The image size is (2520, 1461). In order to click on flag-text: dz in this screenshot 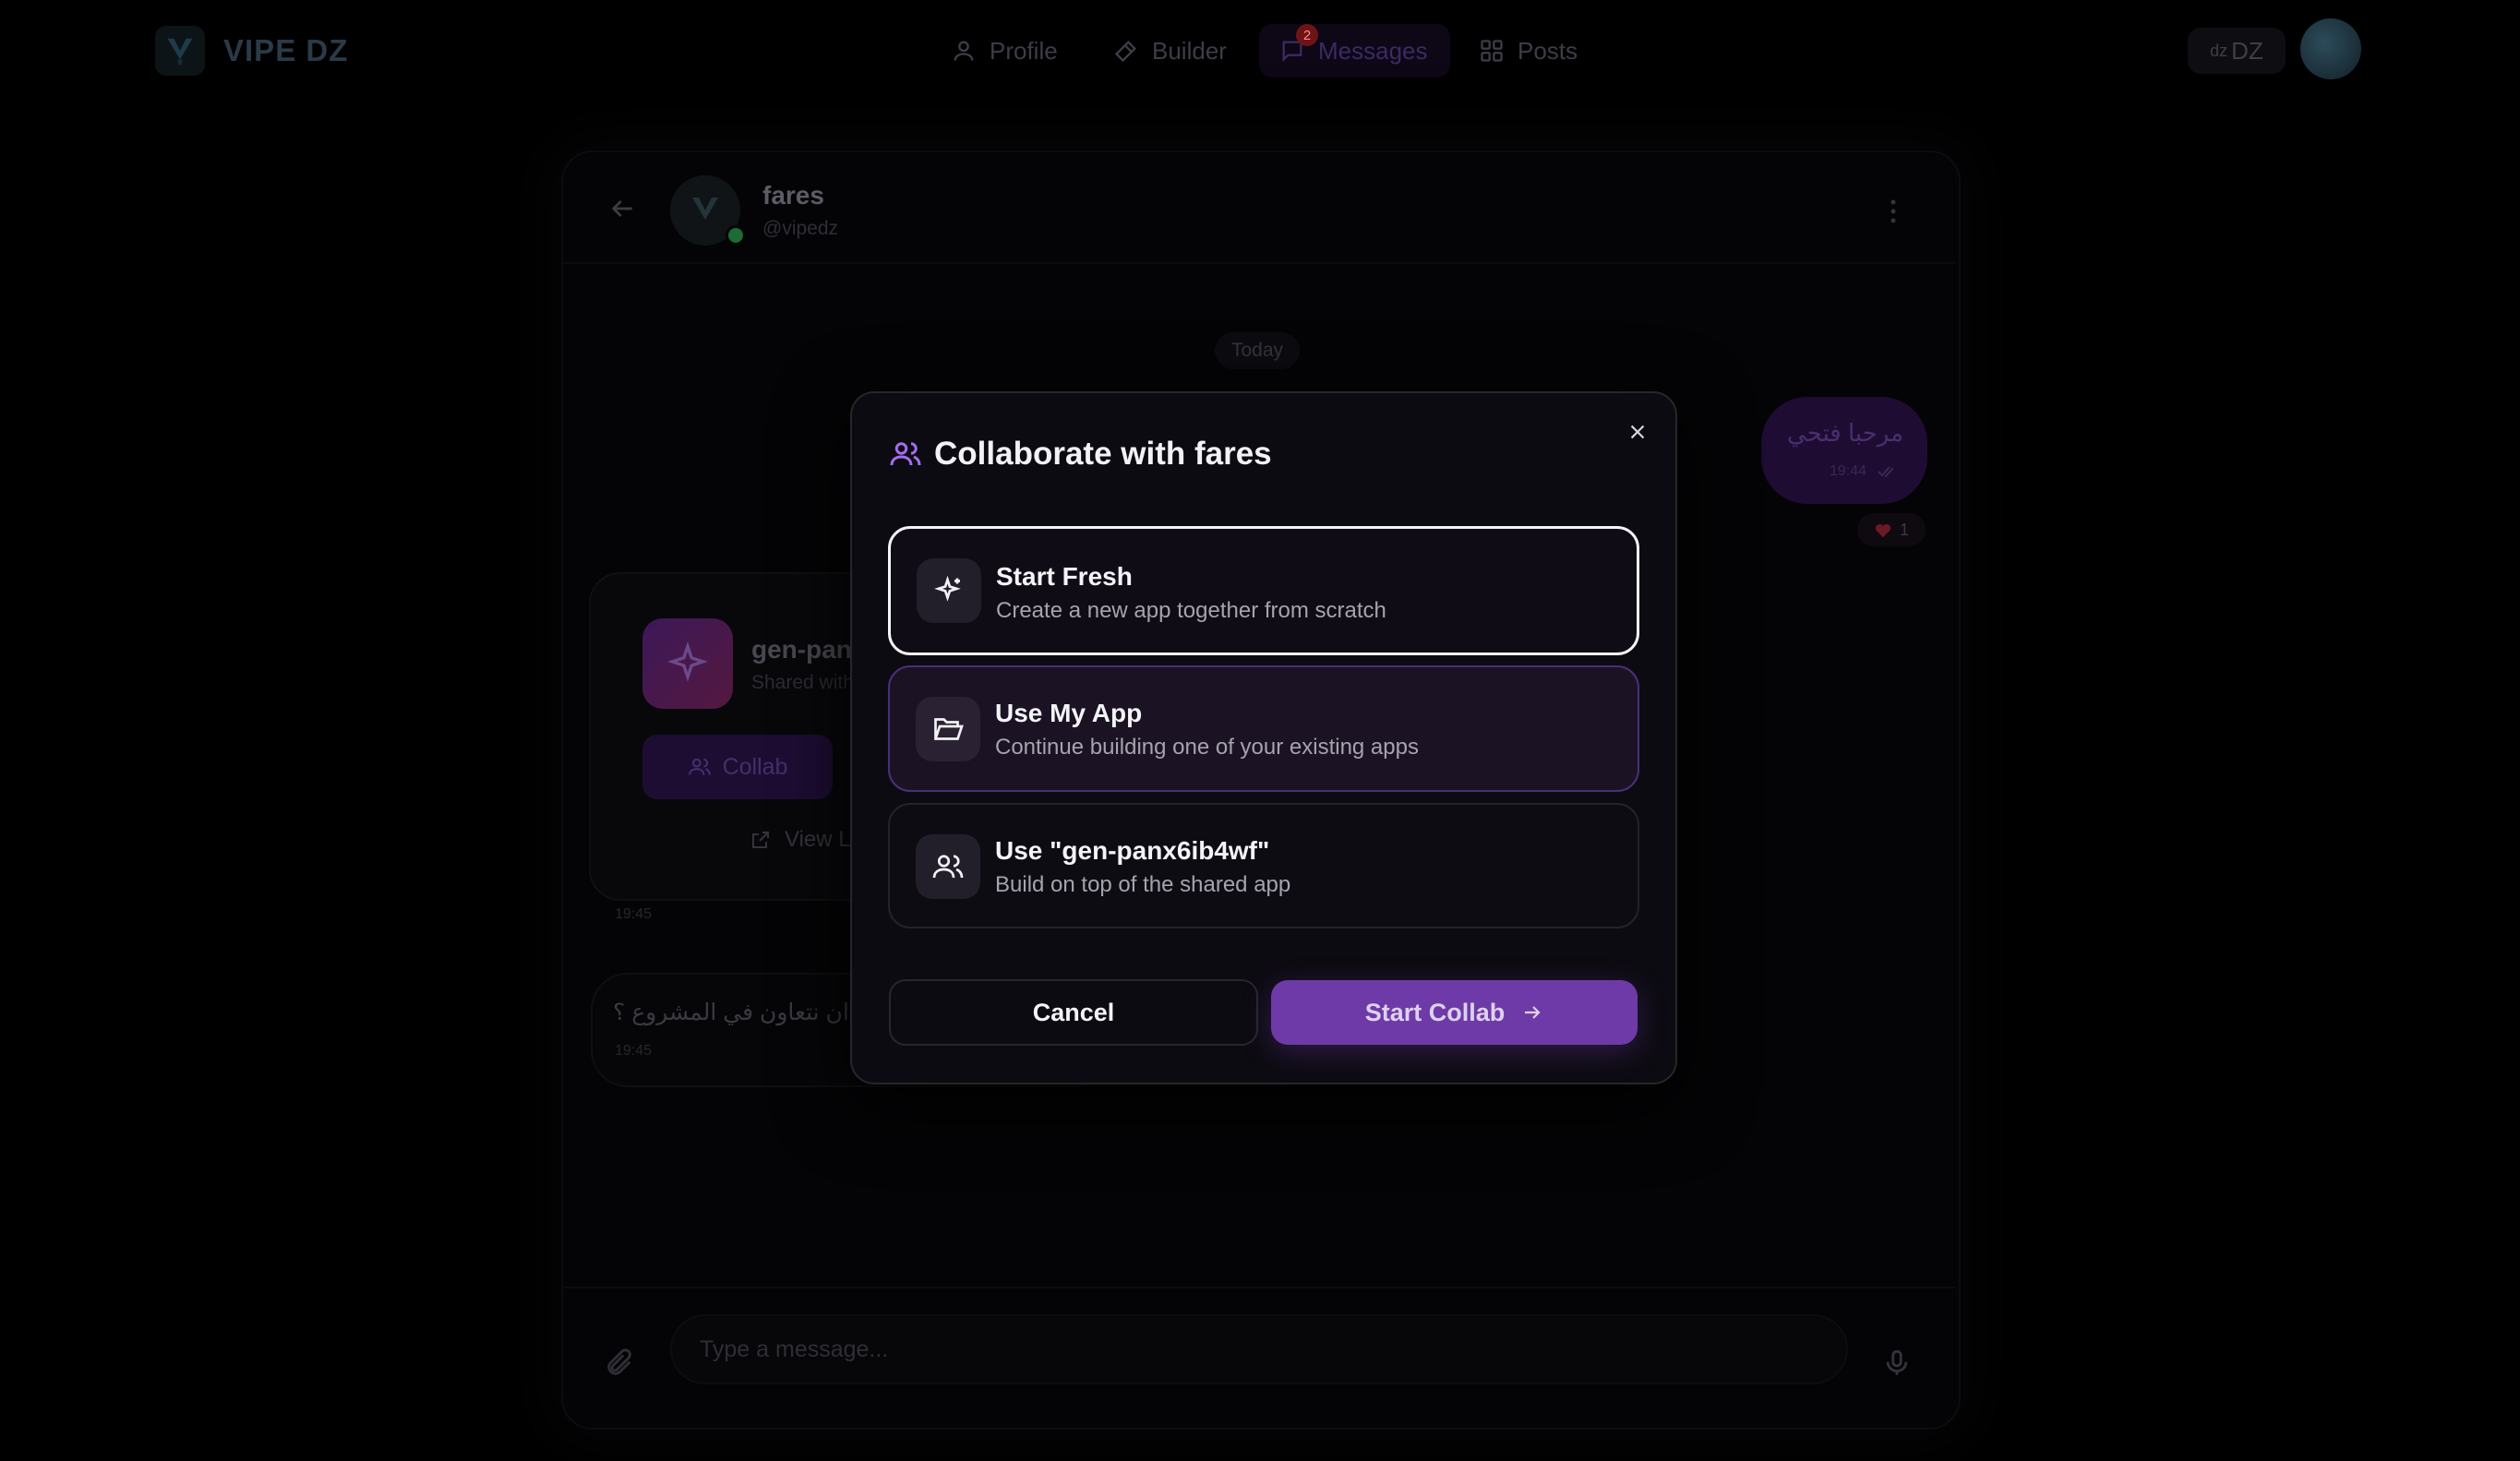, I will do `click(2219, 51)`.